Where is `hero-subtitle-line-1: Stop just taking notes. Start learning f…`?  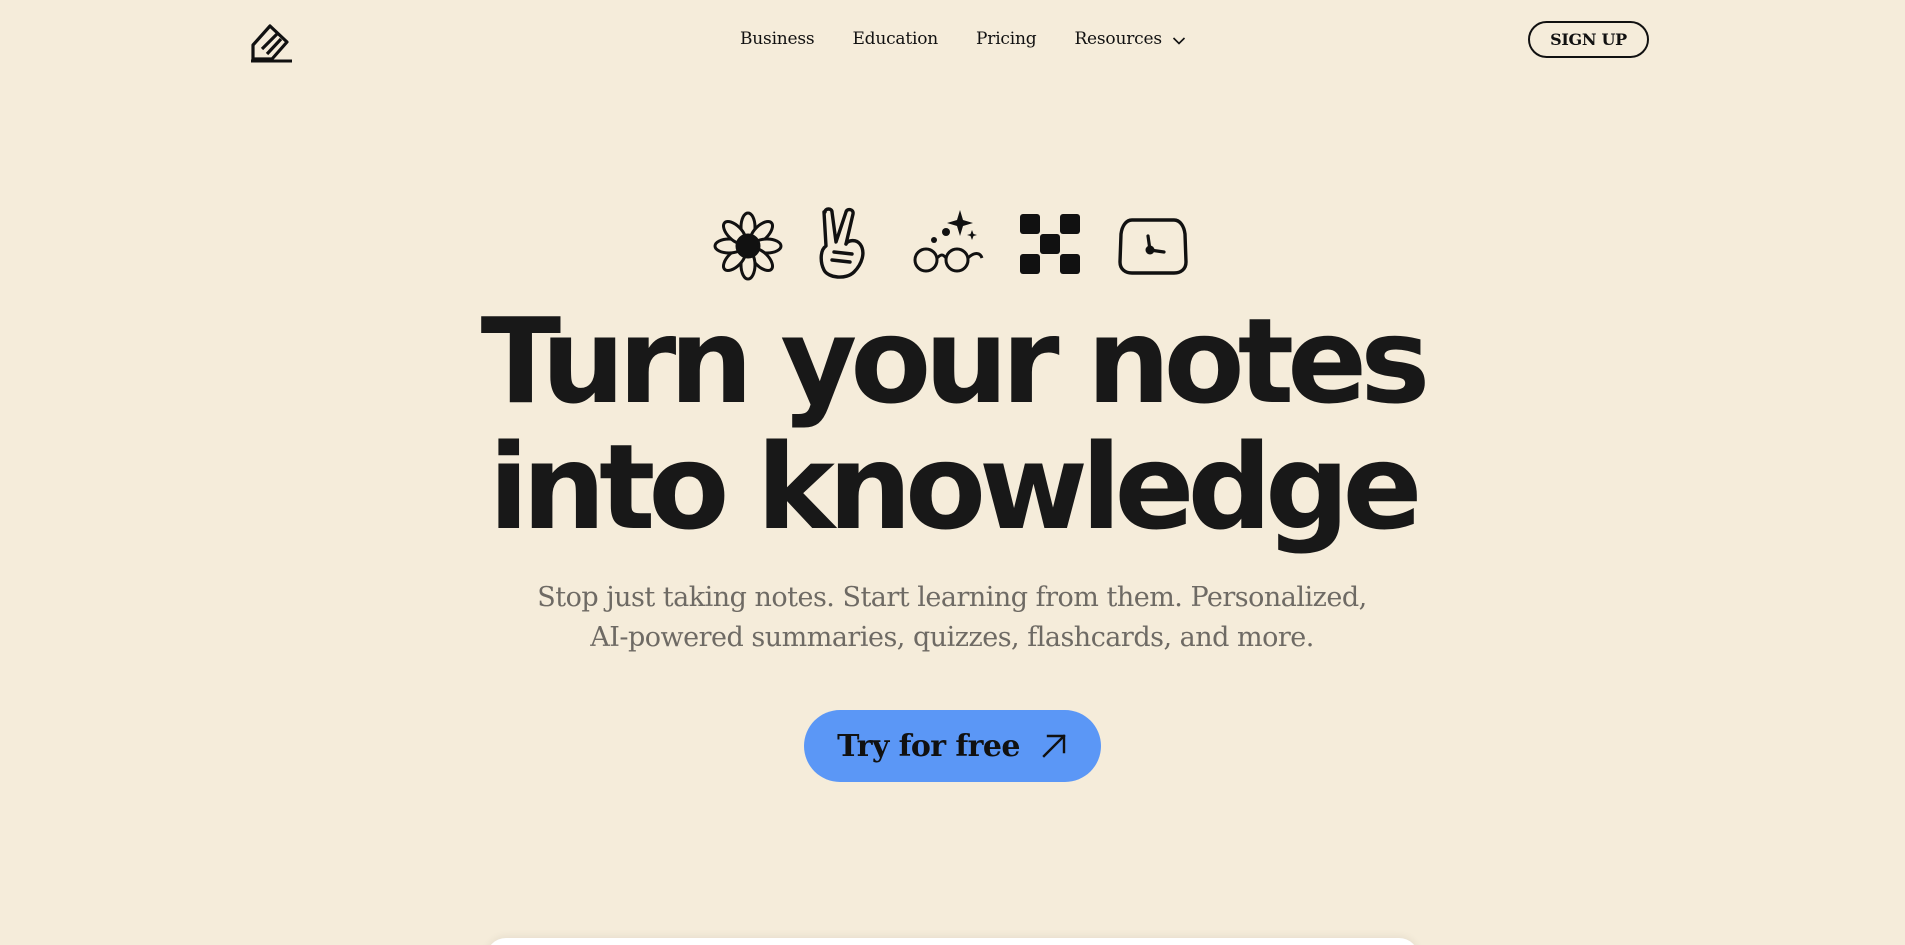 hero-subtitle-line-1: Stop just taking notes. Start learning f… is located at coordinates (952, 597).